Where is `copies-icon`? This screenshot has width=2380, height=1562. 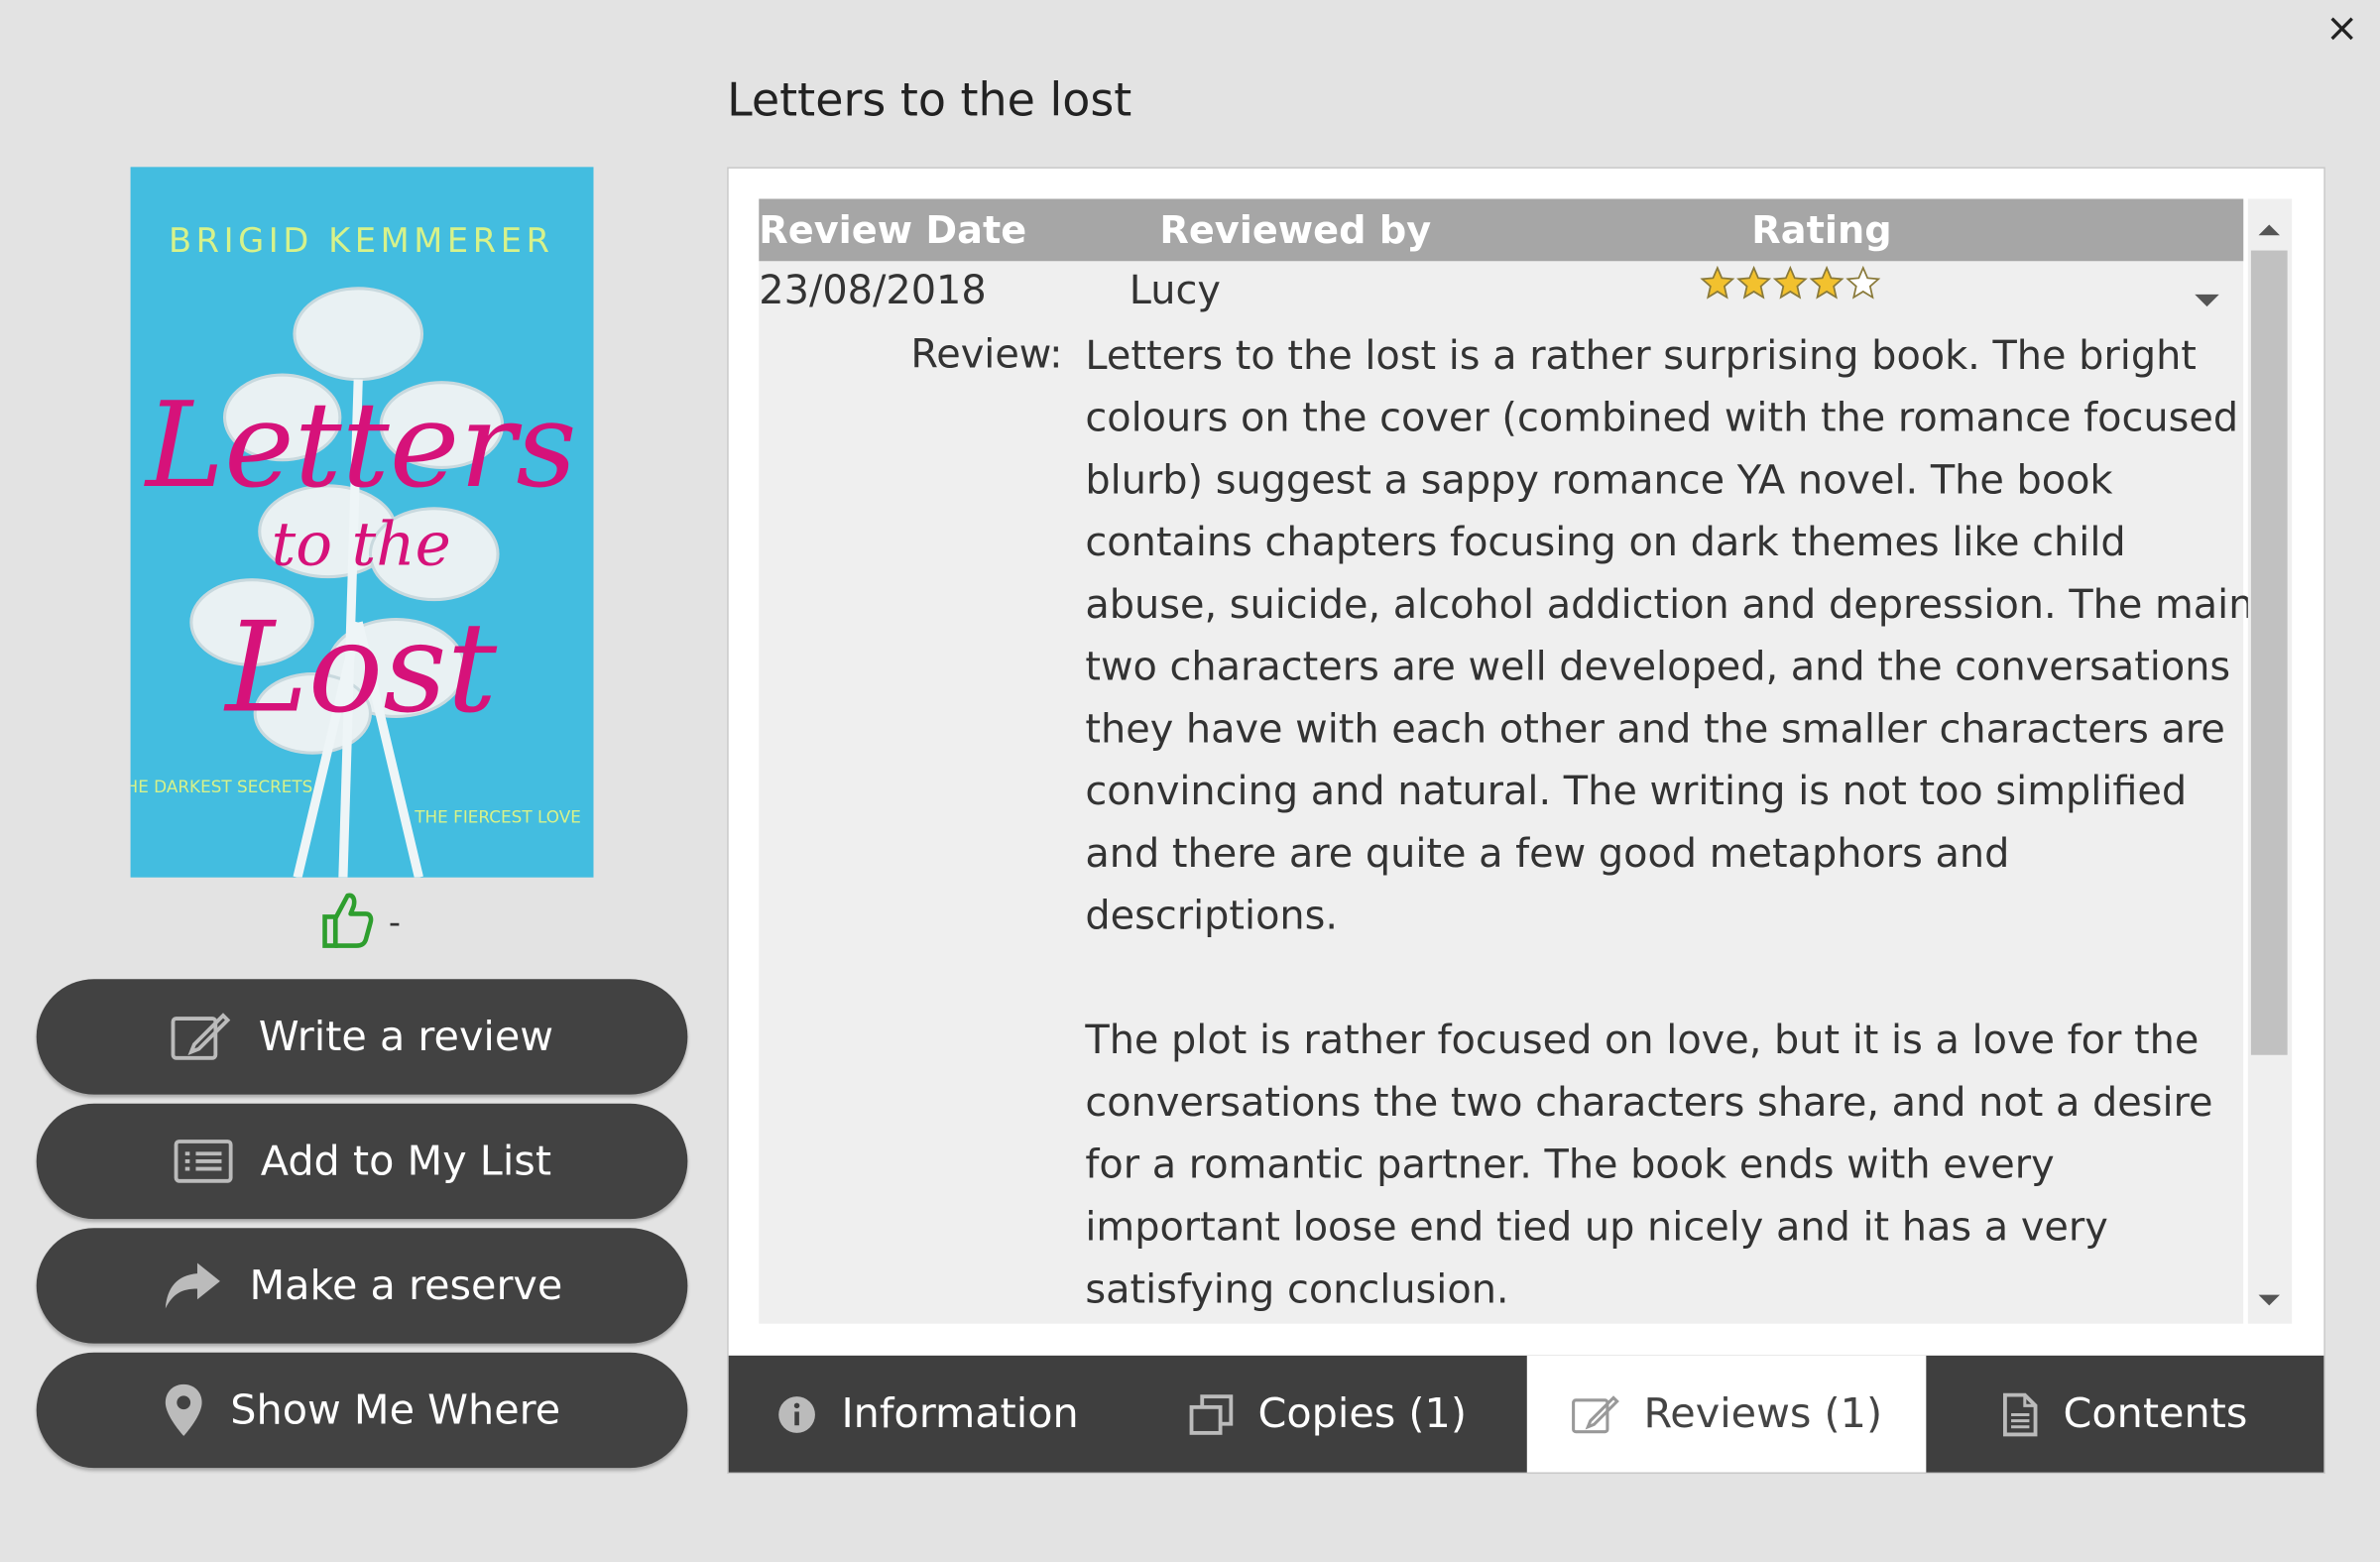 copies-icon is located at coordinates (1211, 1413).